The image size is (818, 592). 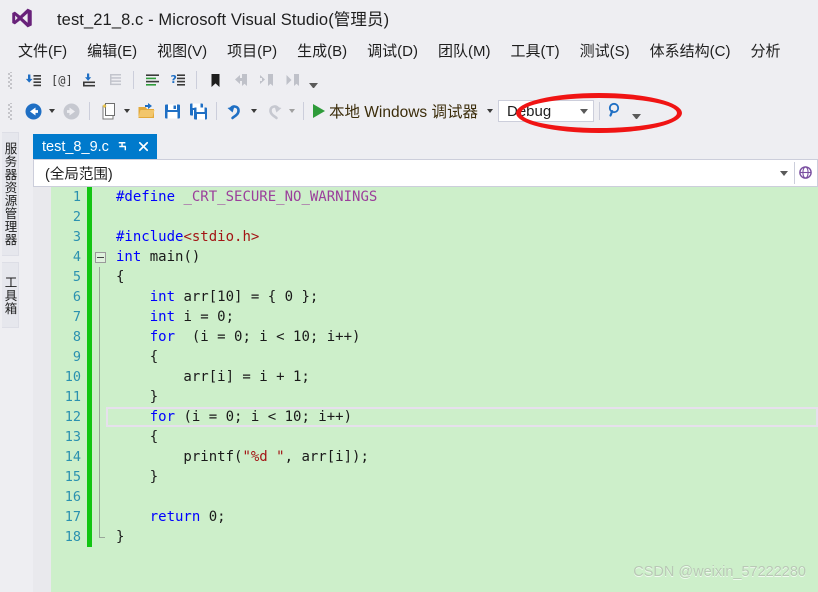 What do you see at coordinates (95, 146) in the screenshot?
I see `document-tab-test-8-9-c: test_8_9.c` at bounding box center [95, 146].